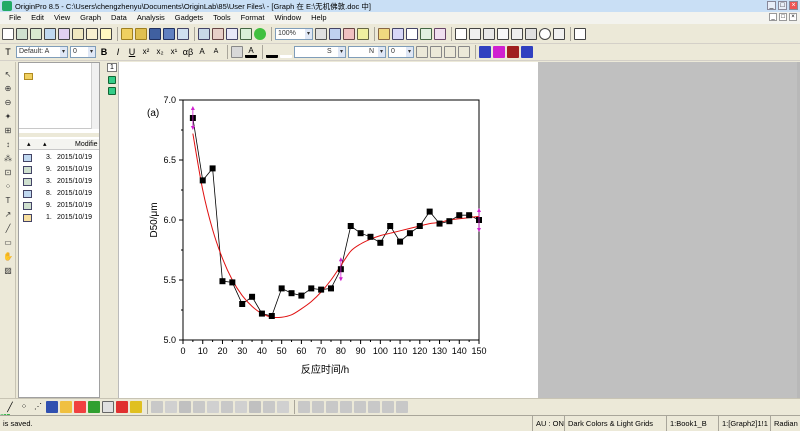 Image resolution: width=800 pixels, height=431 pixels. What do you see at coordinates (8, 215) in the screenshot?
I see `arrow-tool-icon: ↗` at bounding box center [8, 215].